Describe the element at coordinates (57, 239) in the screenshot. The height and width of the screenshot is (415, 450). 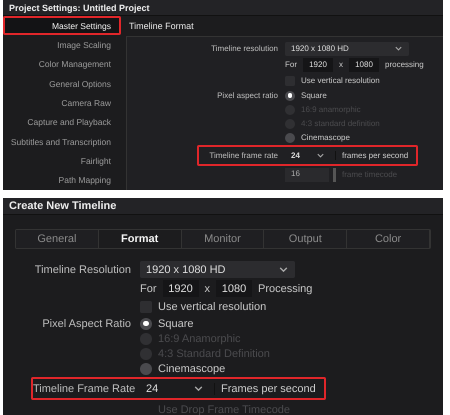
I see `tab: General` at that location.